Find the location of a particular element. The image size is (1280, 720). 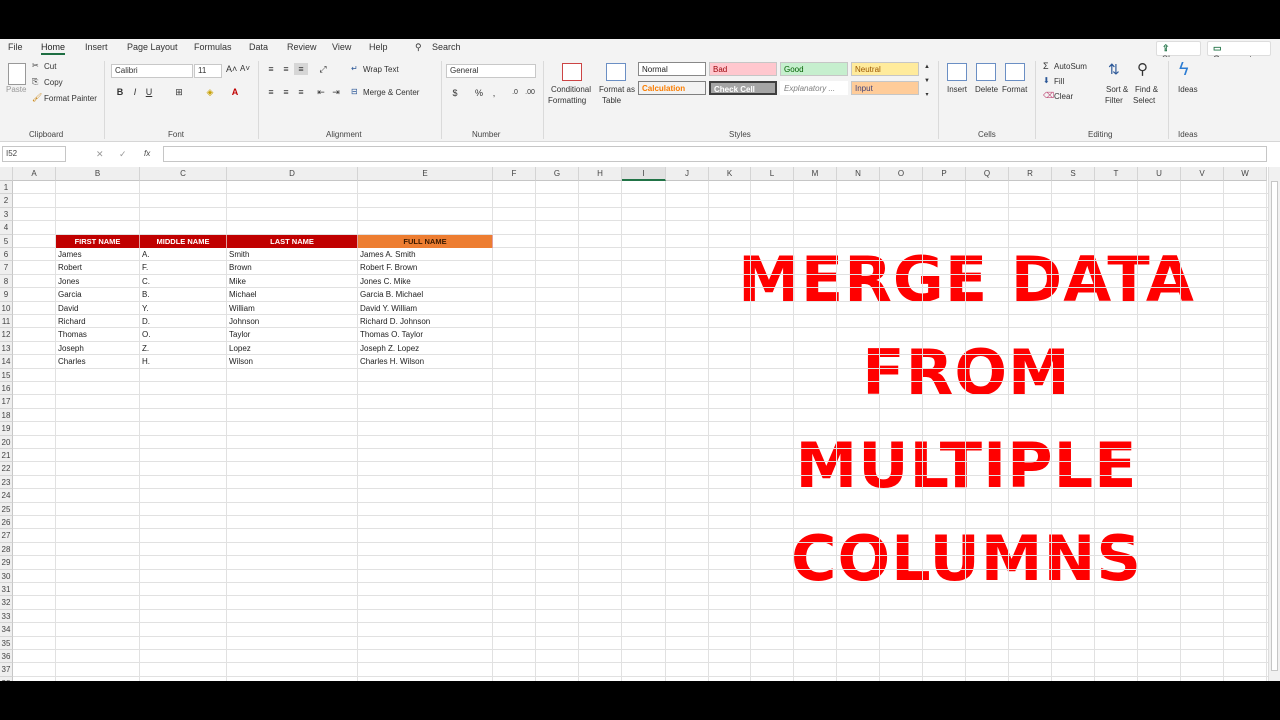

column-header-k: K is located at coordinates (730, 174).